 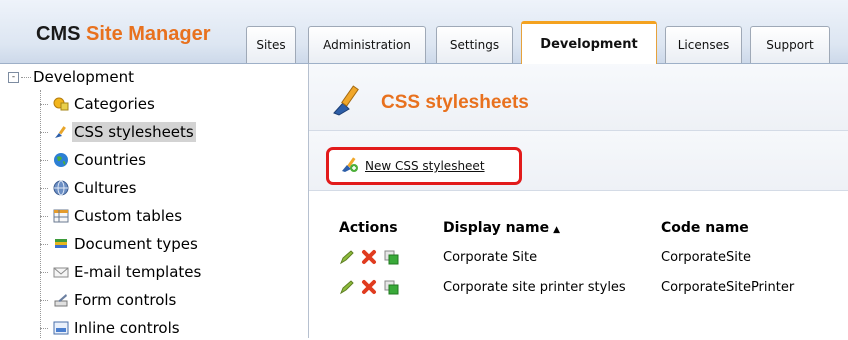 What do you see at coordinates (61, 244) in the screenshot?
I see `document-types-icon` at bounding box center [61, 244].